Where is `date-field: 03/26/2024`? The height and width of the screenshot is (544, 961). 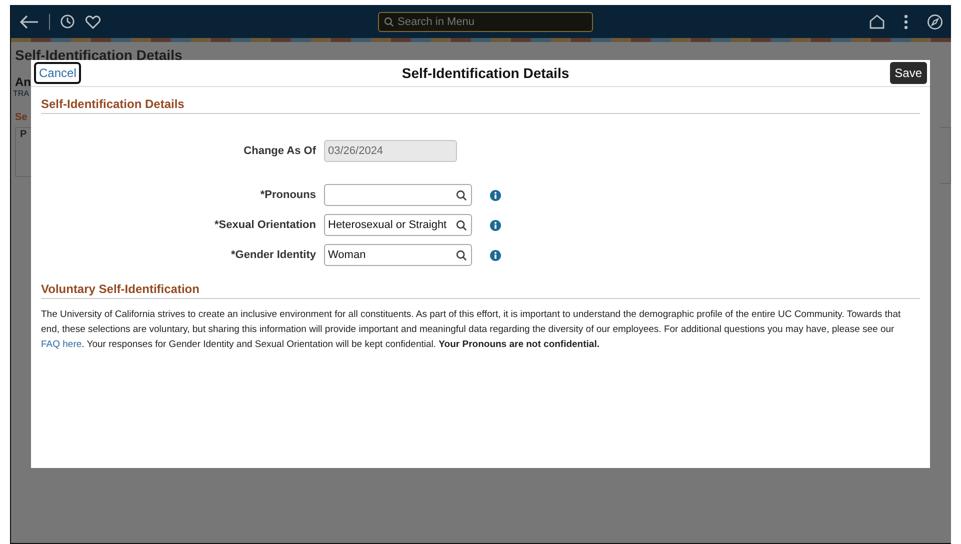
date-field: 03/26/2024 is located at coordinates (390, 151).